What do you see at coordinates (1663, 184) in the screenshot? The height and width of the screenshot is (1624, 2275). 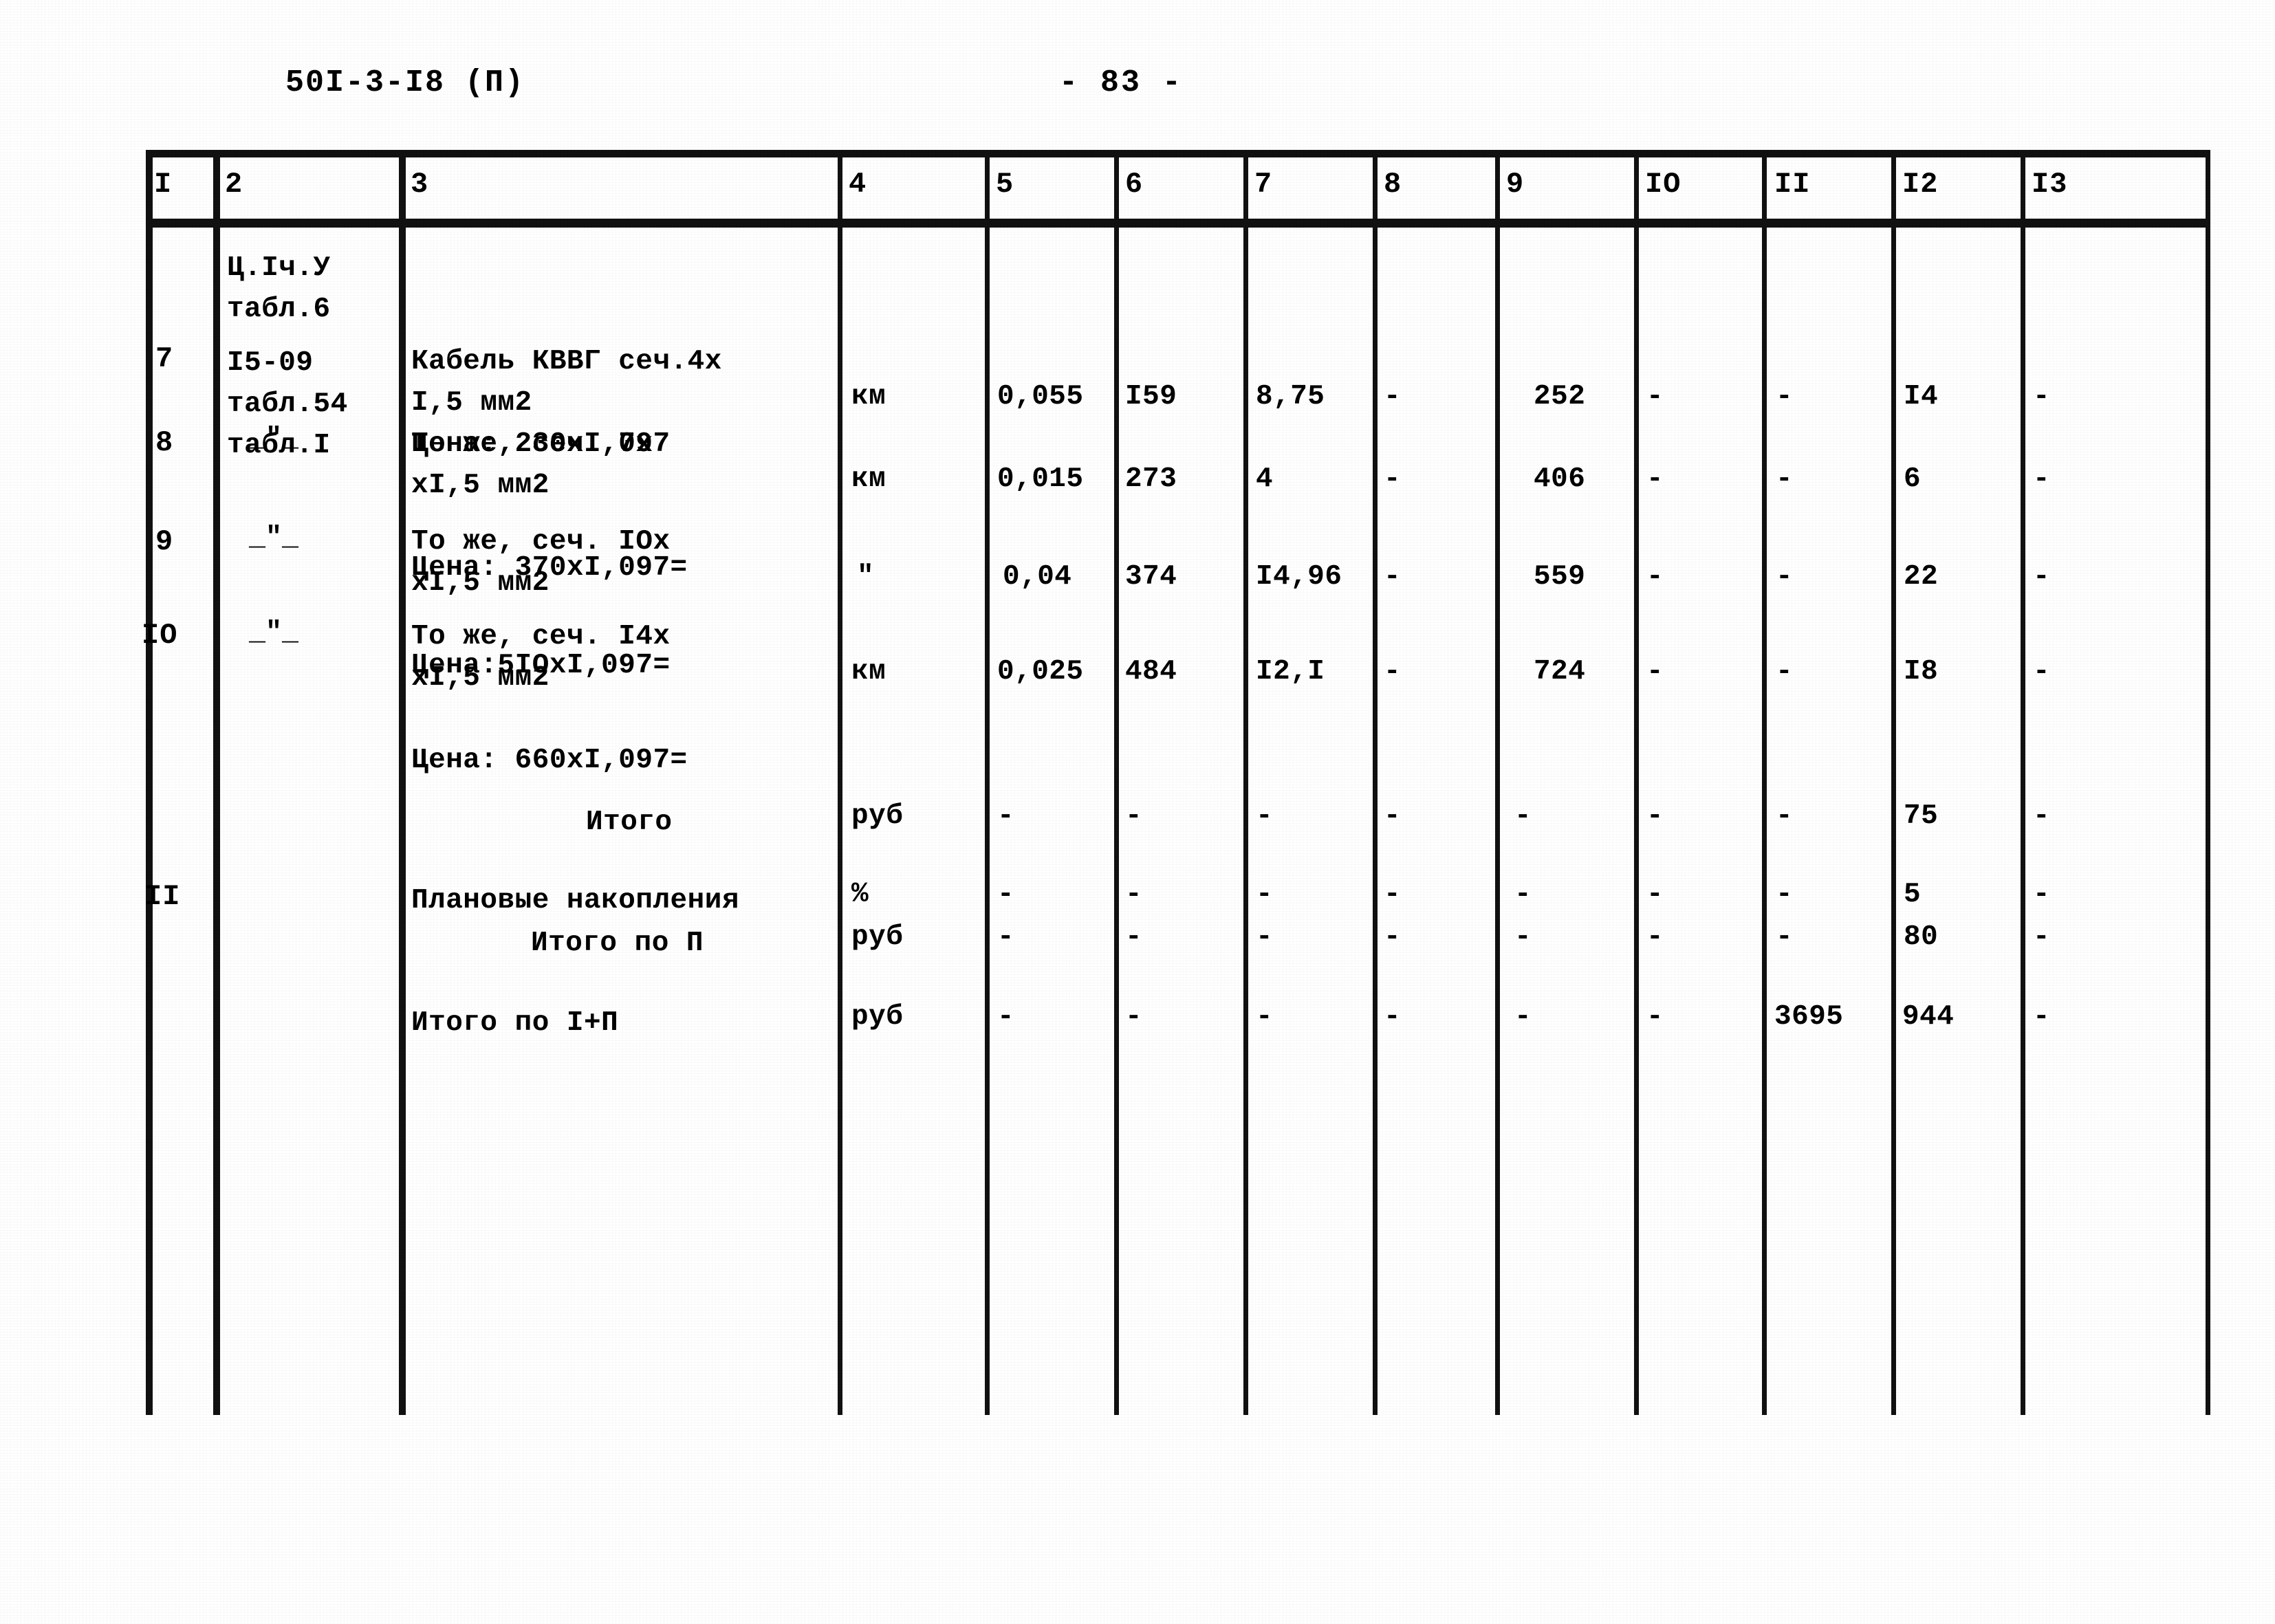 I see `column-header-10: IO` at bounding box center [1663, 184].